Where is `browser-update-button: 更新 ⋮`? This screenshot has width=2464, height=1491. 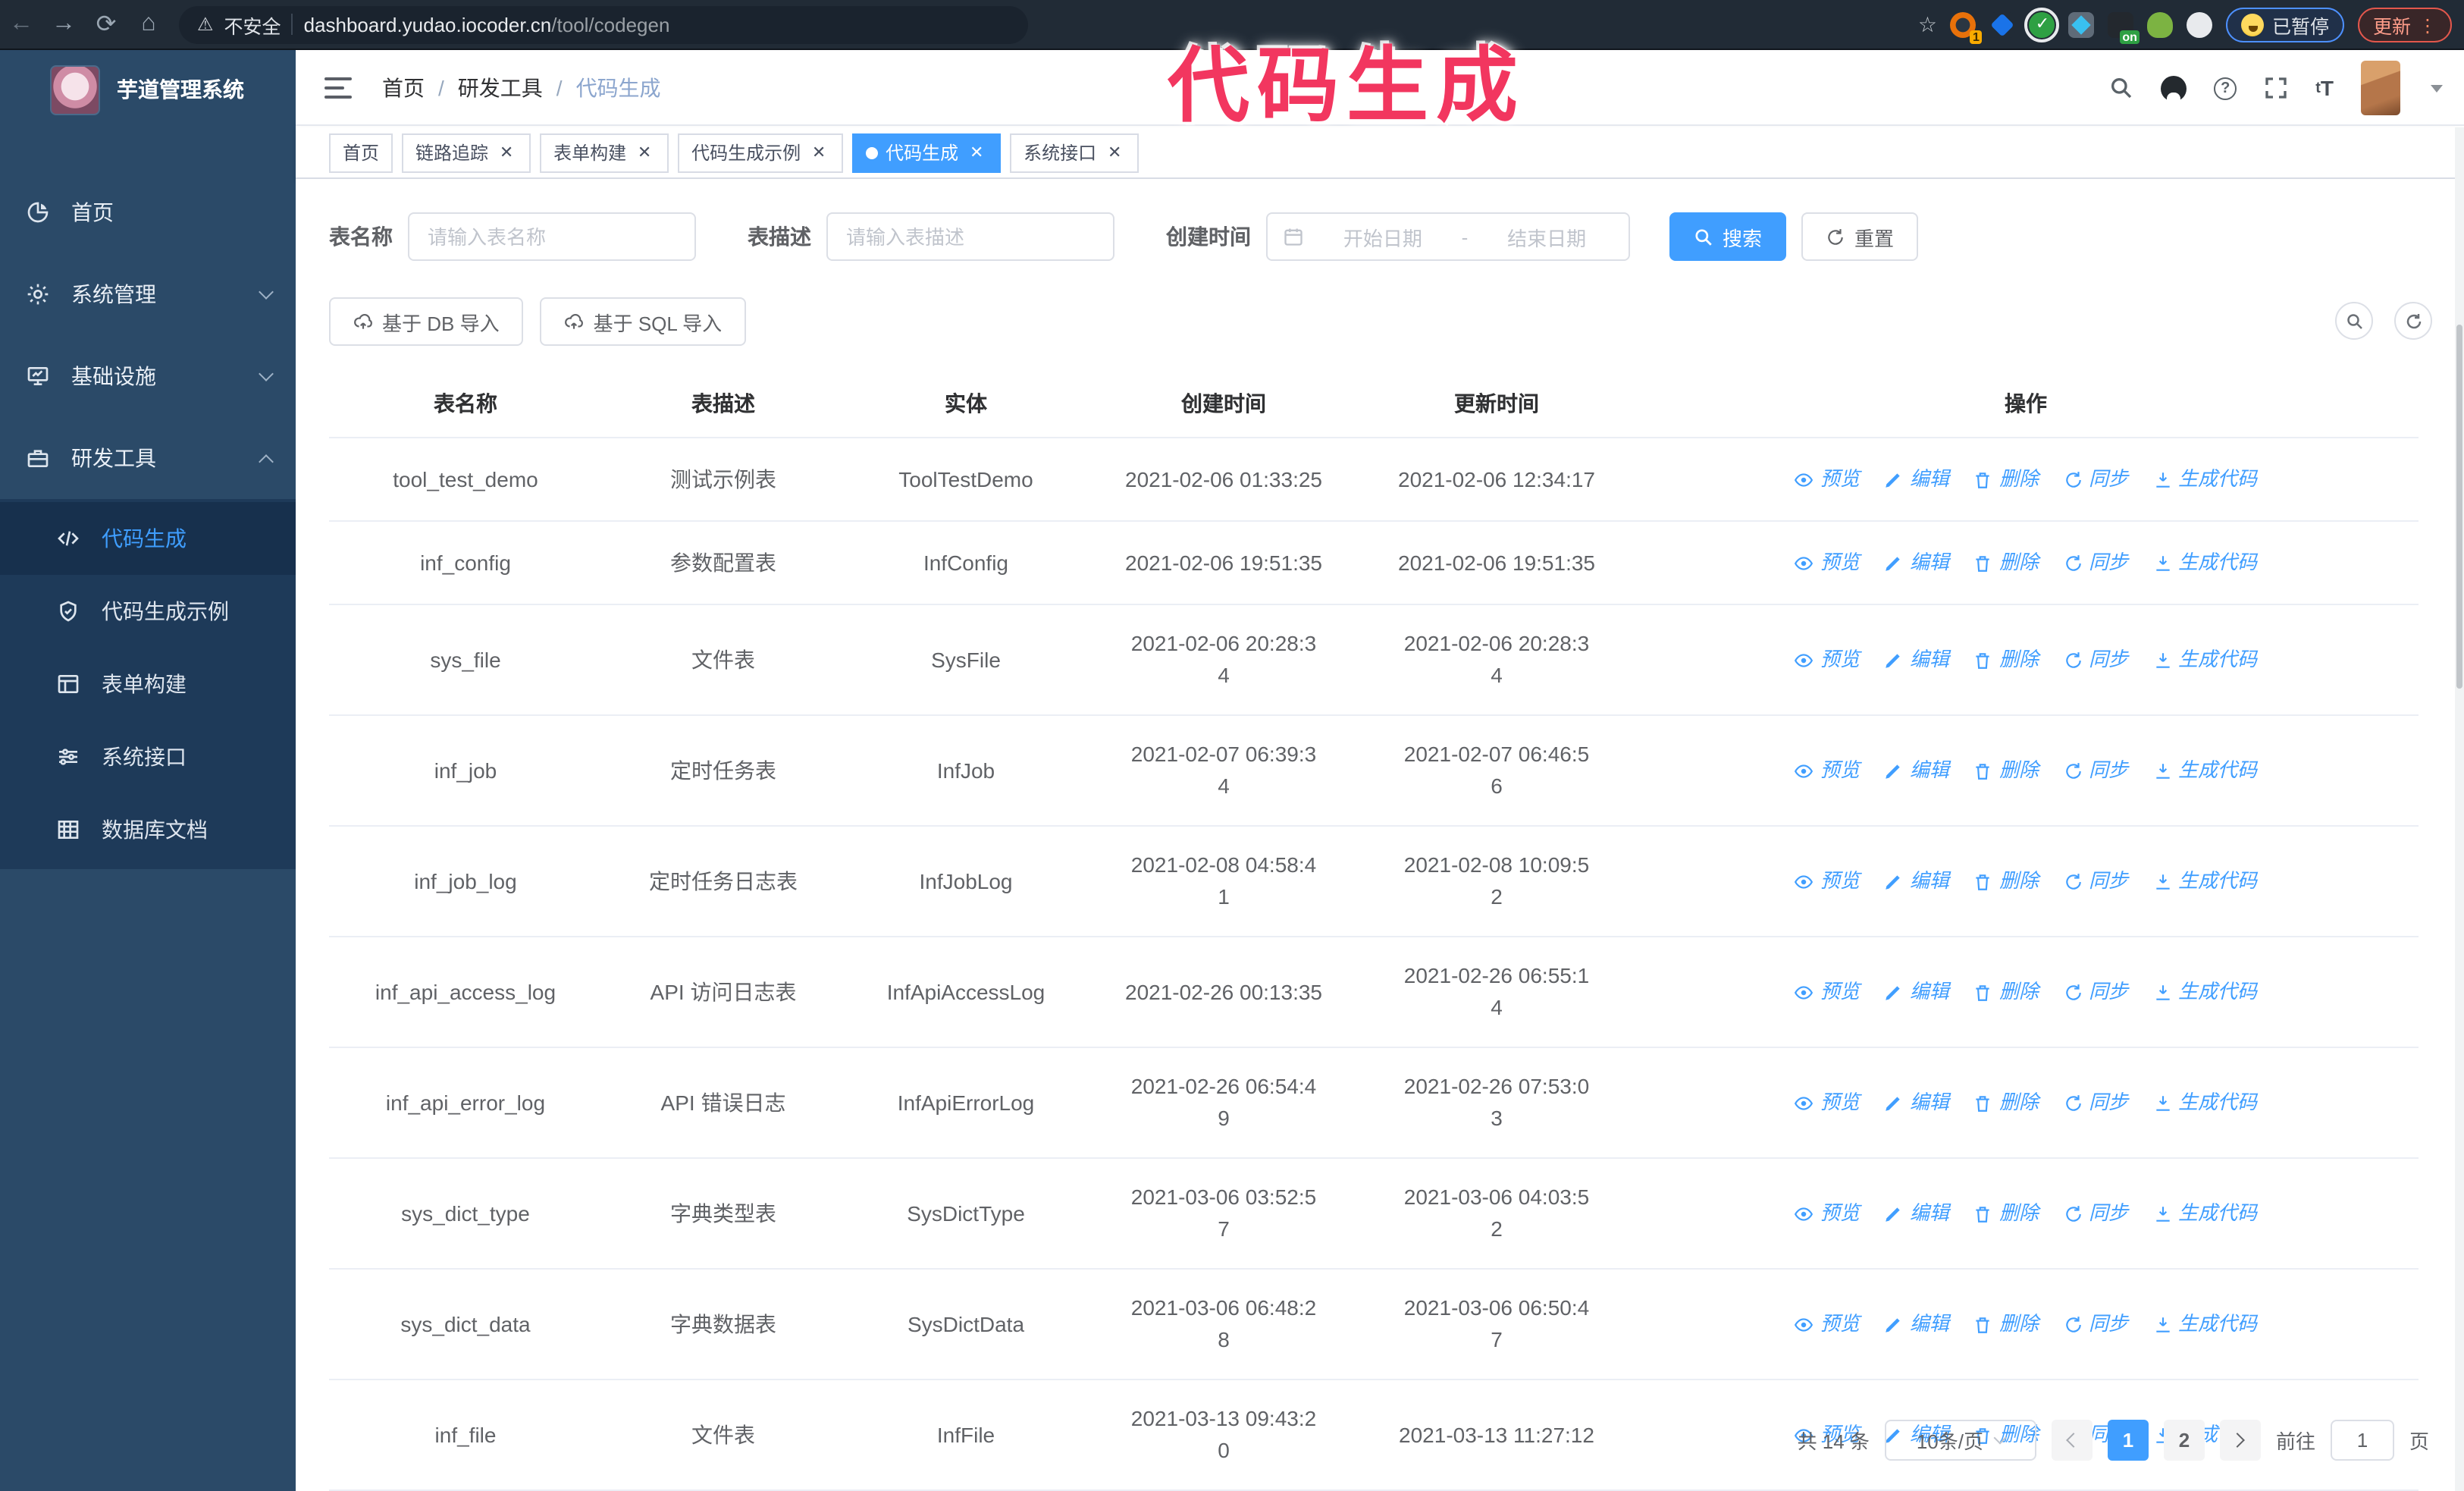
browser-update-button: 更新 ⋮ is located at coordinates (2404, 25).